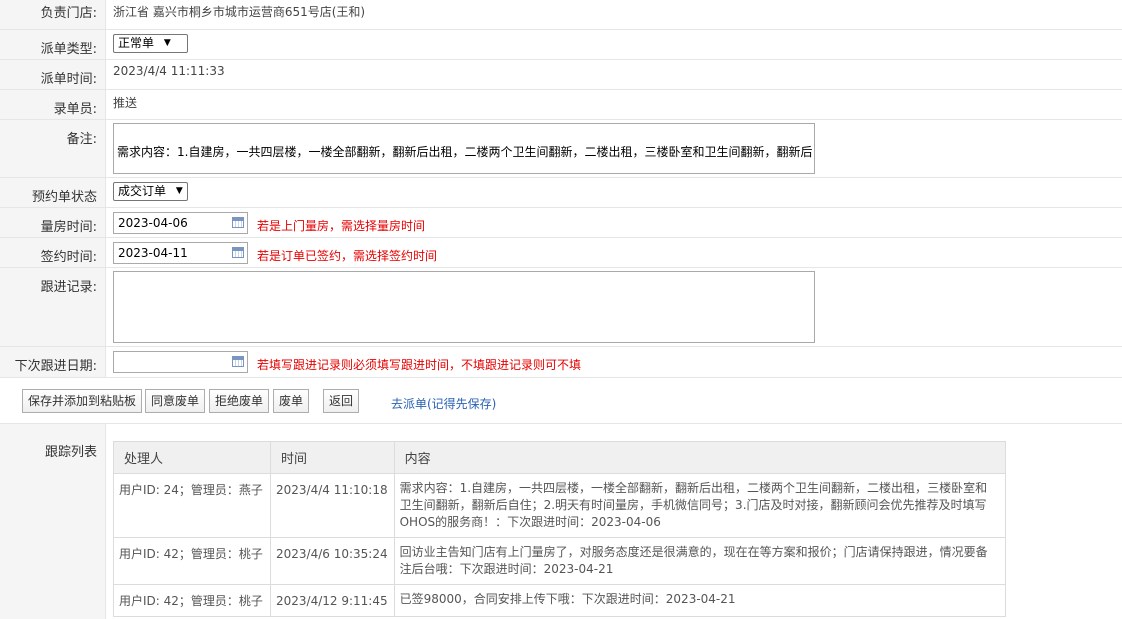 Image resolution: width=1122 pixels, height=619 pixels. I want to click on recorder-label: 录单员:, so click(53, 104).